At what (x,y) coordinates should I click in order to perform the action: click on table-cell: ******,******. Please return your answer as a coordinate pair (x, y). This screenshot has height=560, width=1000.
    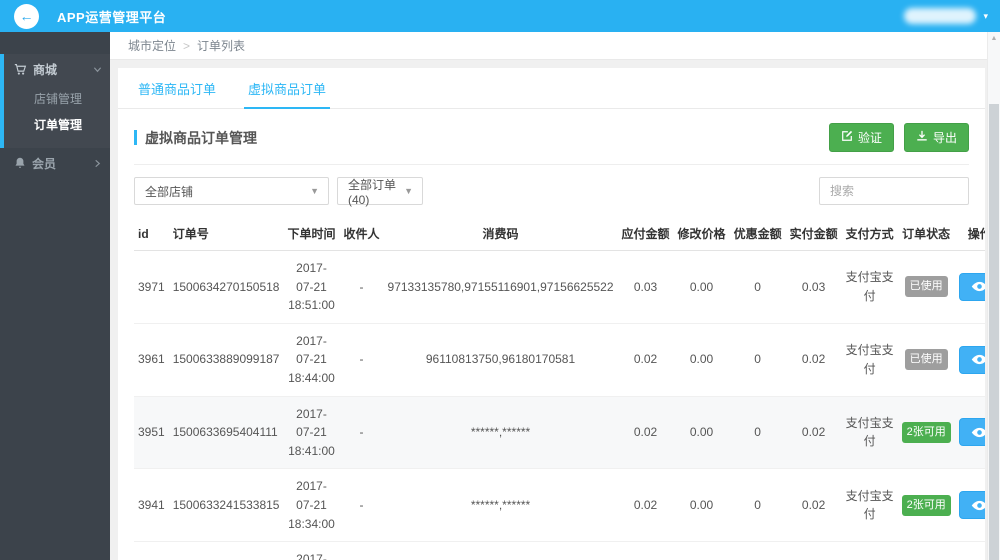
    Looking at the image, I should click on (500, 505).